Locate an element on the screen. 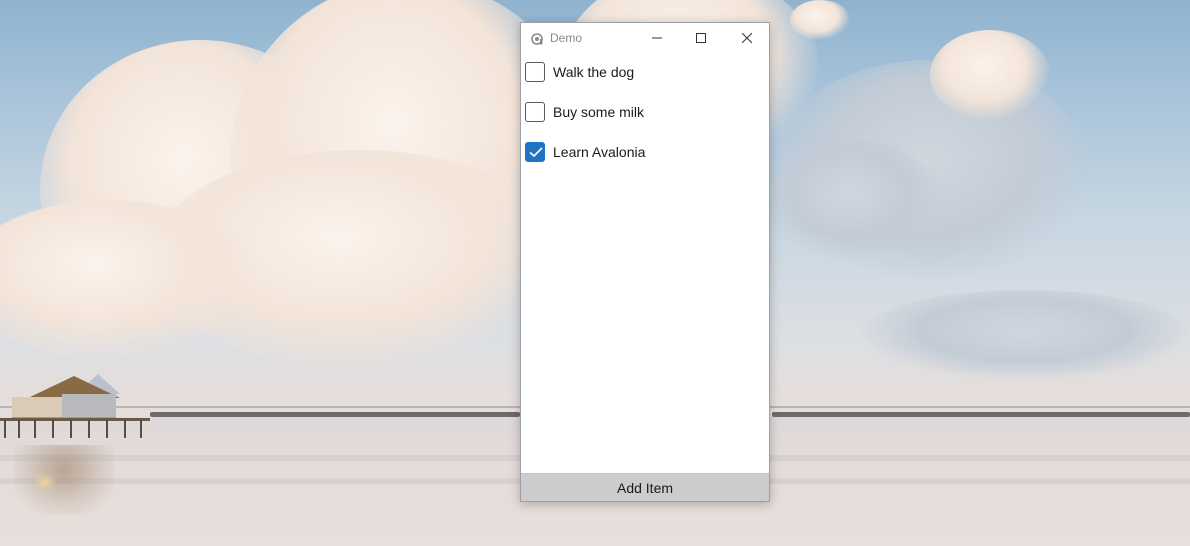 The image size is (1190, 546). todo-checkbox-learn-avalonia is located at coordinates (535, 152).